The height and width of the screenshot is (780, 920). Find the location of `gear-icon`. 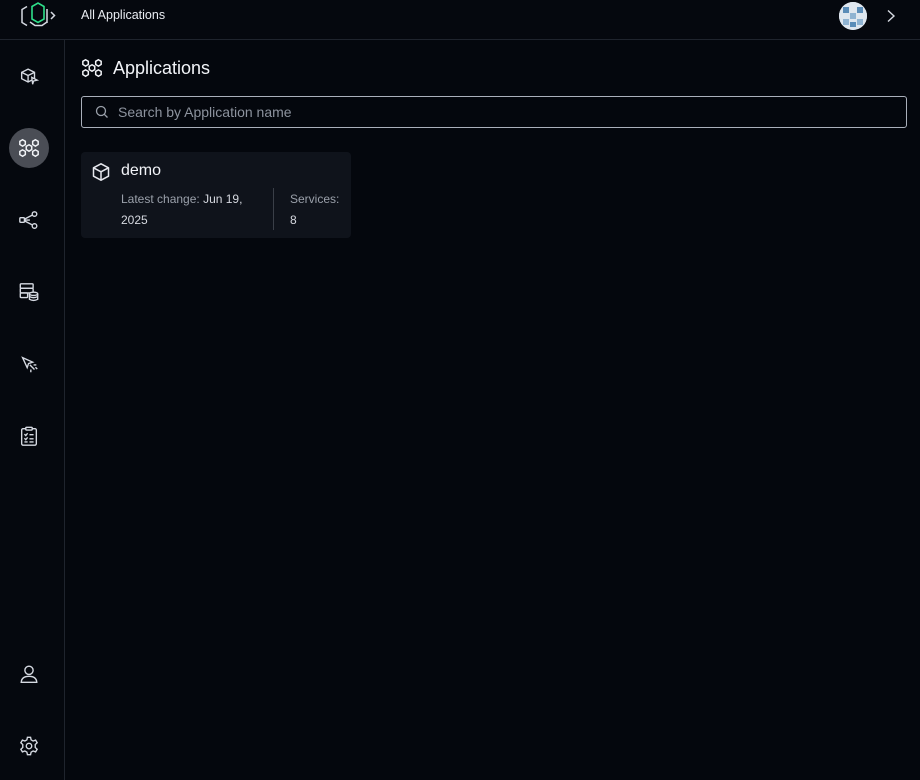

gear-icon is located at coordinates (29, 746).